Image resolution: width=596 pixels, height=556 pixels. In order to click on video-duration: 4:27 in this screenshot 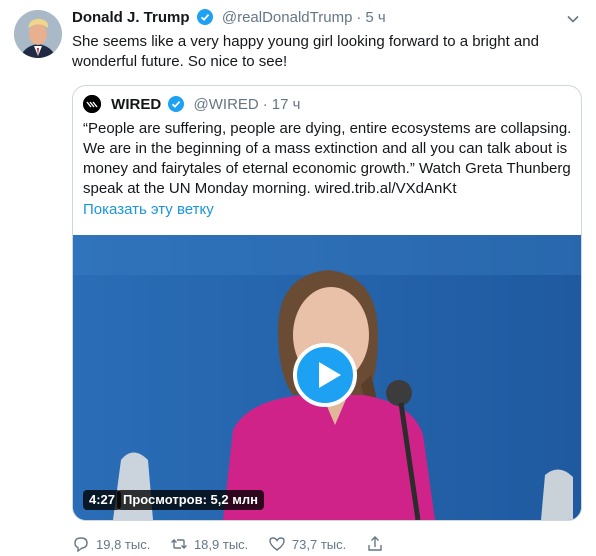, I will do `click(102, 500)`.